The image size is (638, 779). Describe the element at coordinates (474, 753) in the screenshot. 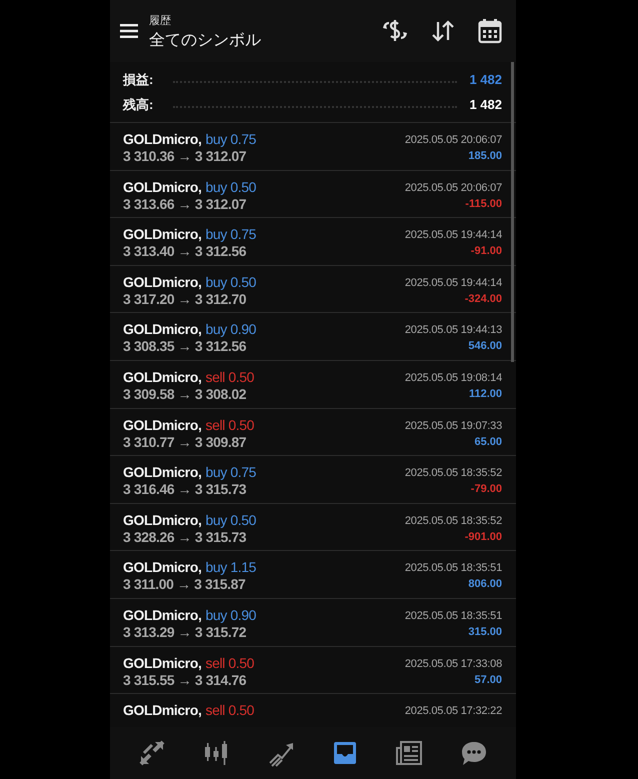

I see `chat-bubble-icon` at that location.